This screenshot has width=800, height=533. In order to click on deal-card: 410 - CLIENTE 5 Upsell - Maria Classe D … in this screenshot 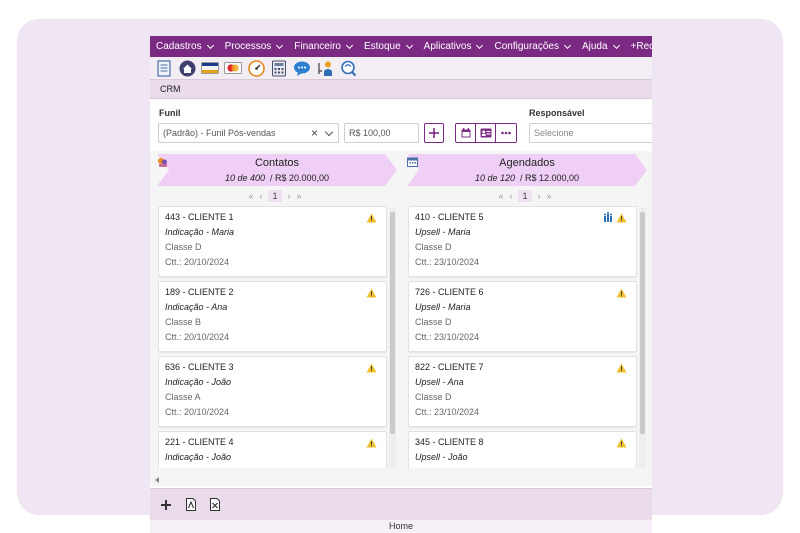, I will do `click(522, 241)`.